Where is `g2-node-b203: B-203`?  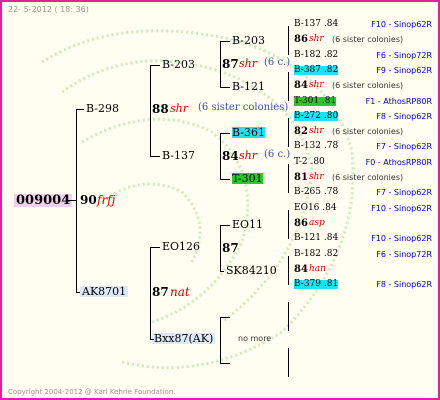
g2-node-b203: B-203 is located at coordinates (178, 64).